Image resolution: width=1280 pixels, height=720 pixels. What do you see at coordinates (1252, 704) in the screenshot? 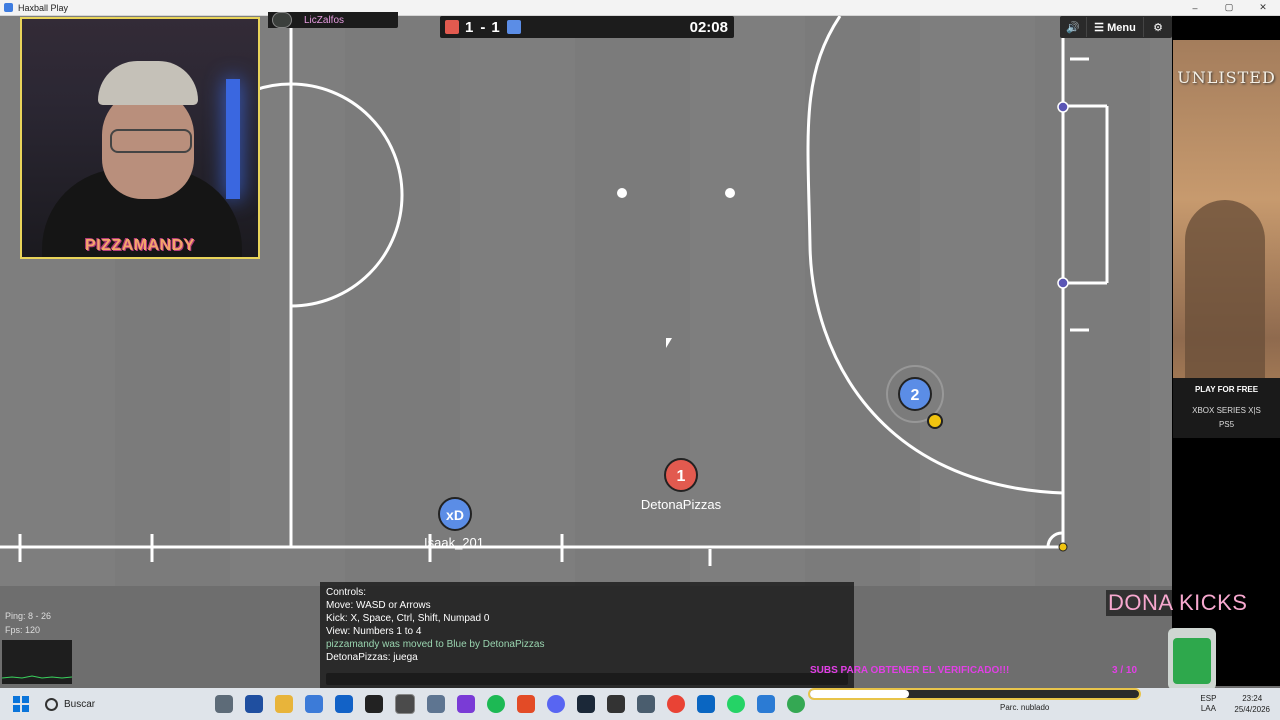
I see `clock: 23:24 25/4/2026` at bounding box center [1252, 704].